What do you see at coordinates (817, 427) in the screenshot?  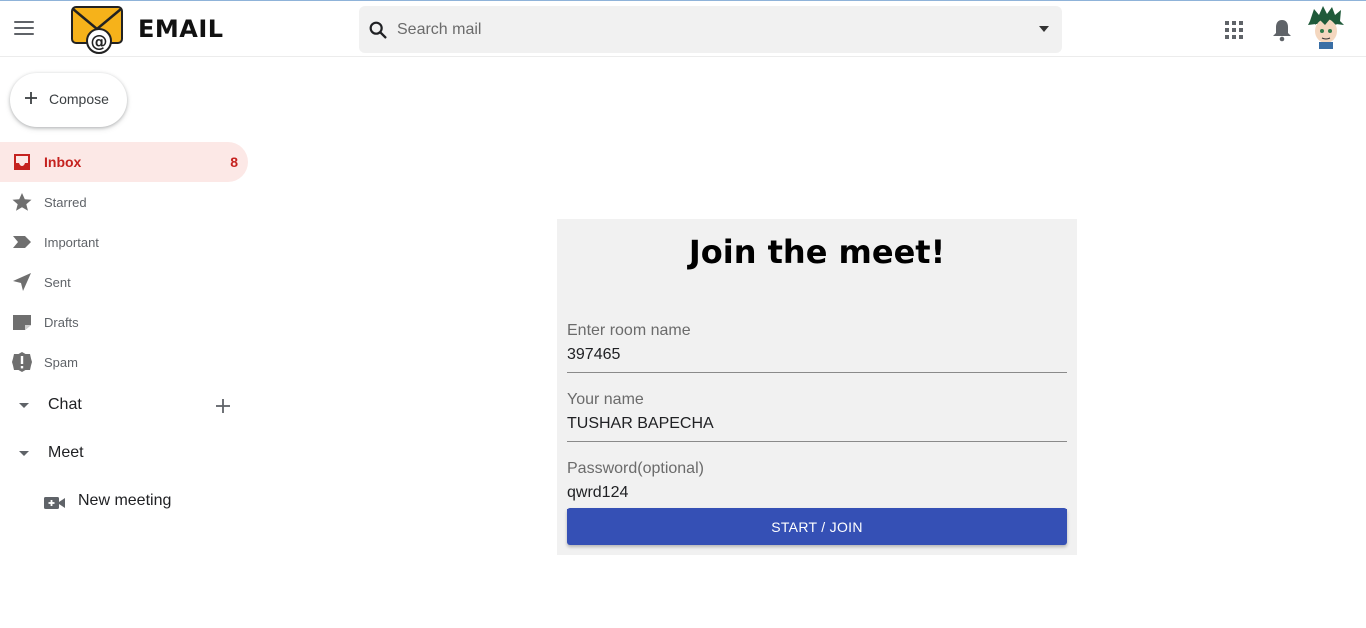 I see `your-name-input` at bounding box center [817, 427].